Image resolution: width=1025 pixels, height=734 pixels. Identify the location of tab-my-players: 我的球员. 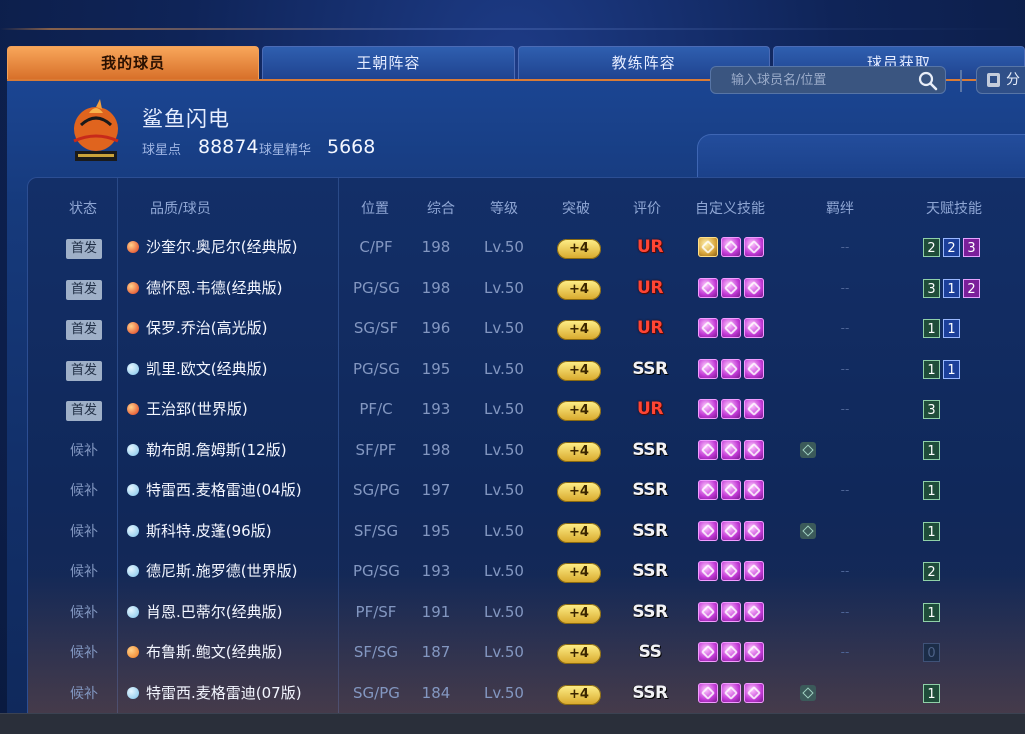
(133, 62).